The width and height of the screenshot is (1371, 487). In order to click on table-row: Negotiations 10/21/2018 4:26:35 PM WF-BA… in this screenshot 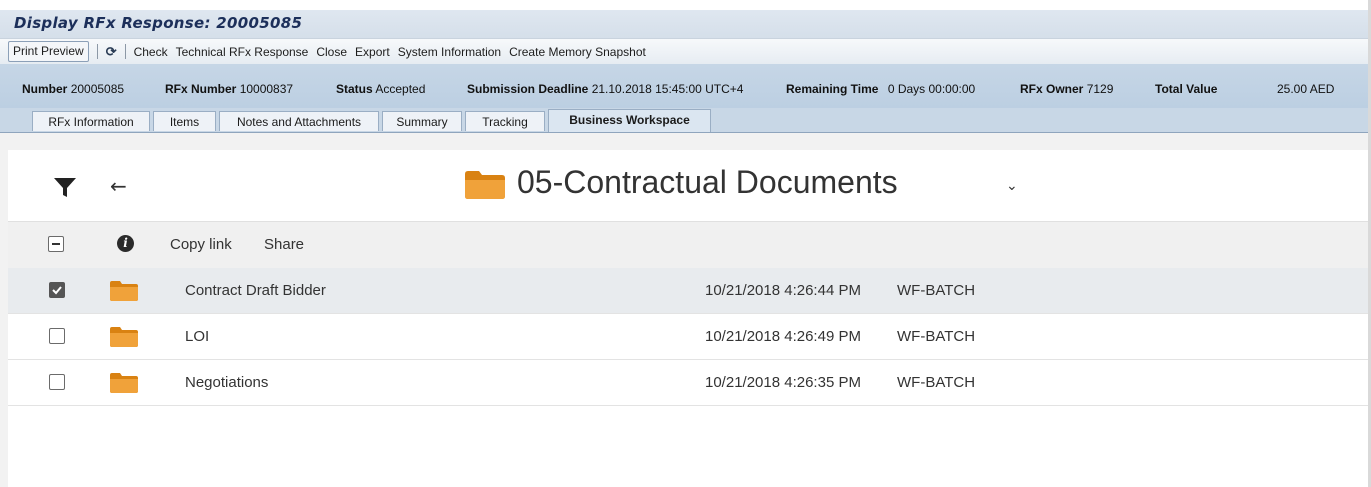, I will do `click(689, 383)`.